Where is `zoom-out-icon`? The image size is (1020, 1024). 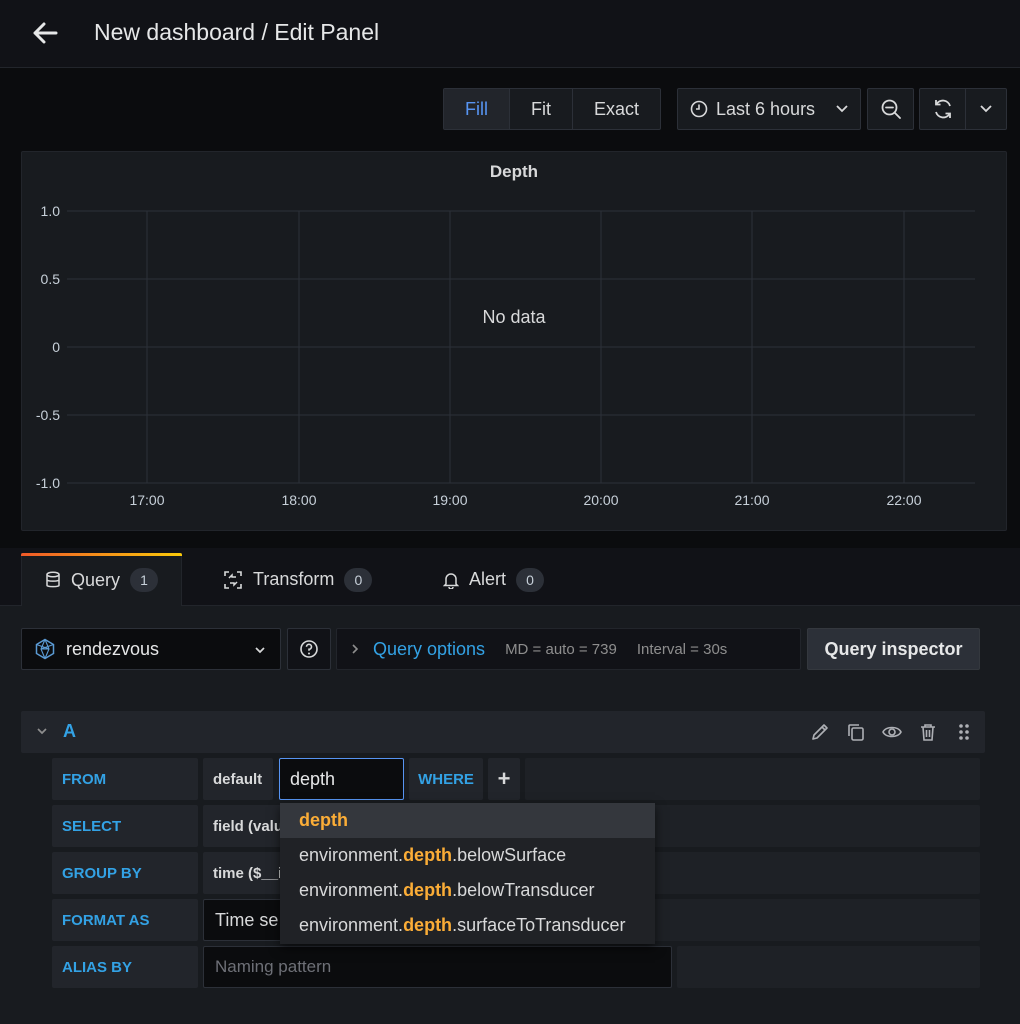
zoom-out-icon is located at coordinates (891, 109).